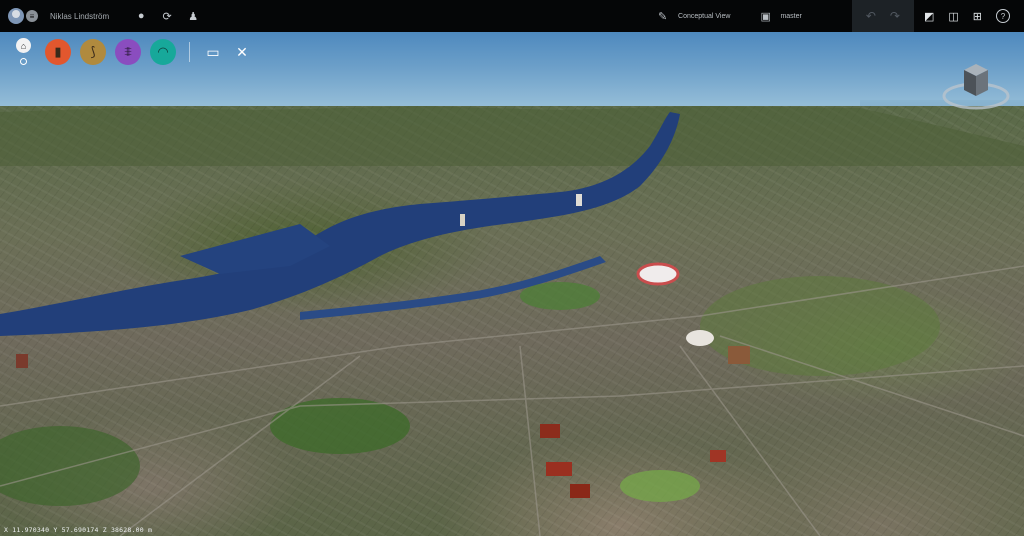  What do you see at coordinates (969, 16) in the screenshot?
I see `right-toolbar: ◩ ◫ ⊞ ?` at bounding box center [969, 16].